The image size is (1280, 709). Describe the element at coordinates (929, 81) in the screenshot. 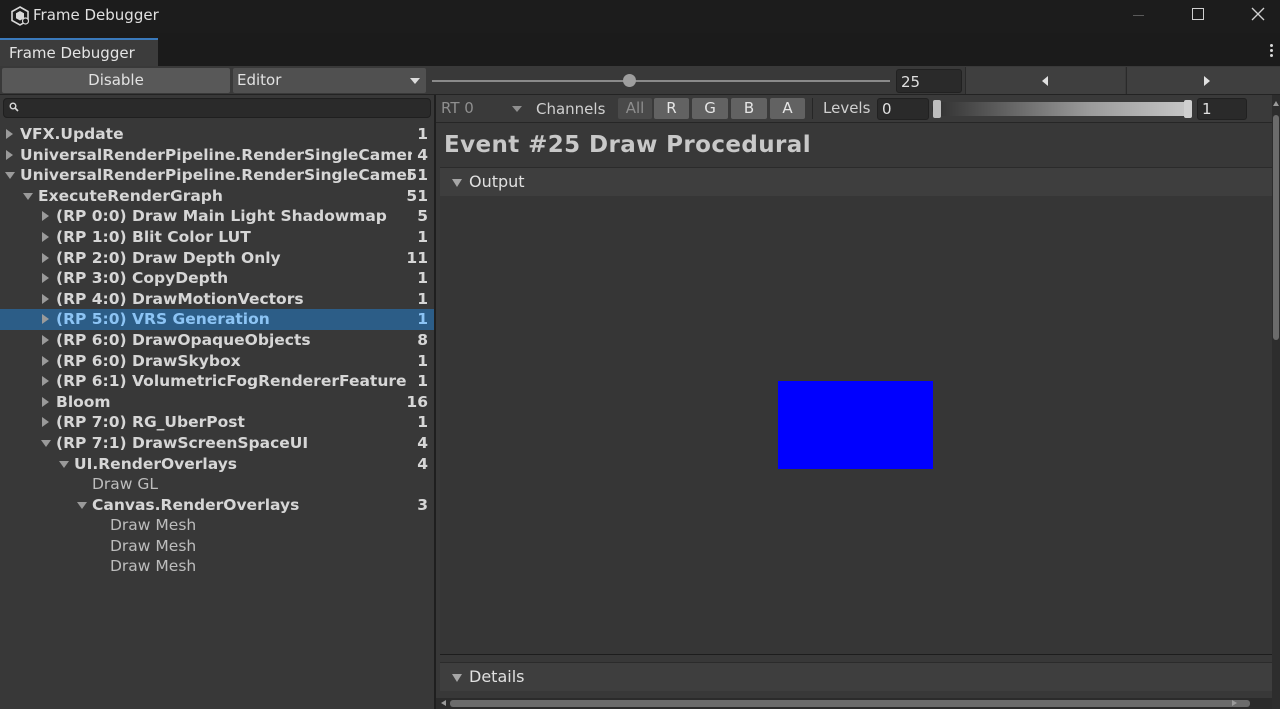

I see `event-index-field: 25` at that location.